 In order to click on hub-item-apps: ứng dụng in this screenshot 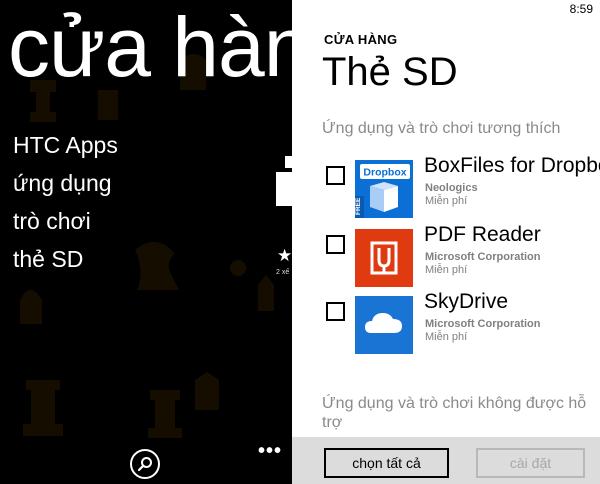, I will do `click(65, 183)`.